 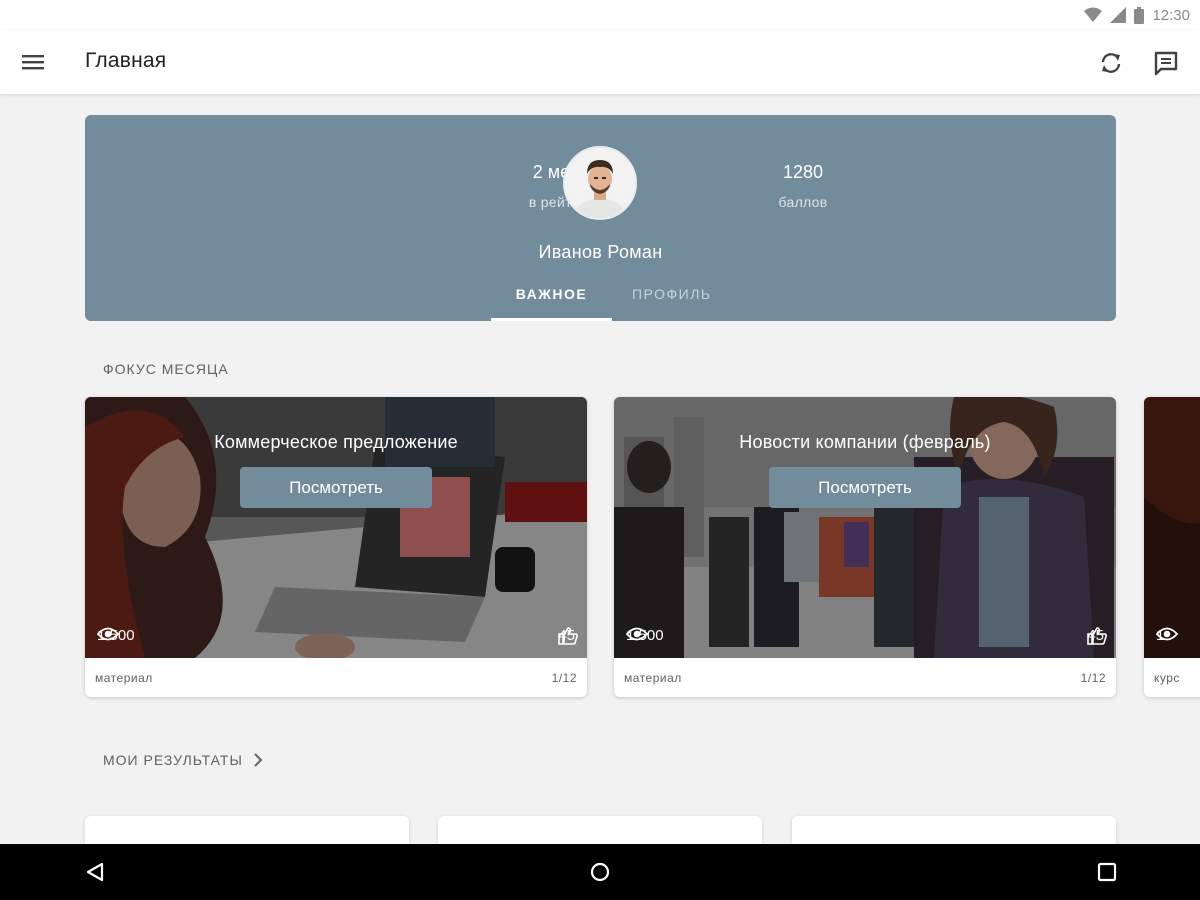 I want to click on home-button, so click(x=600, y=872).